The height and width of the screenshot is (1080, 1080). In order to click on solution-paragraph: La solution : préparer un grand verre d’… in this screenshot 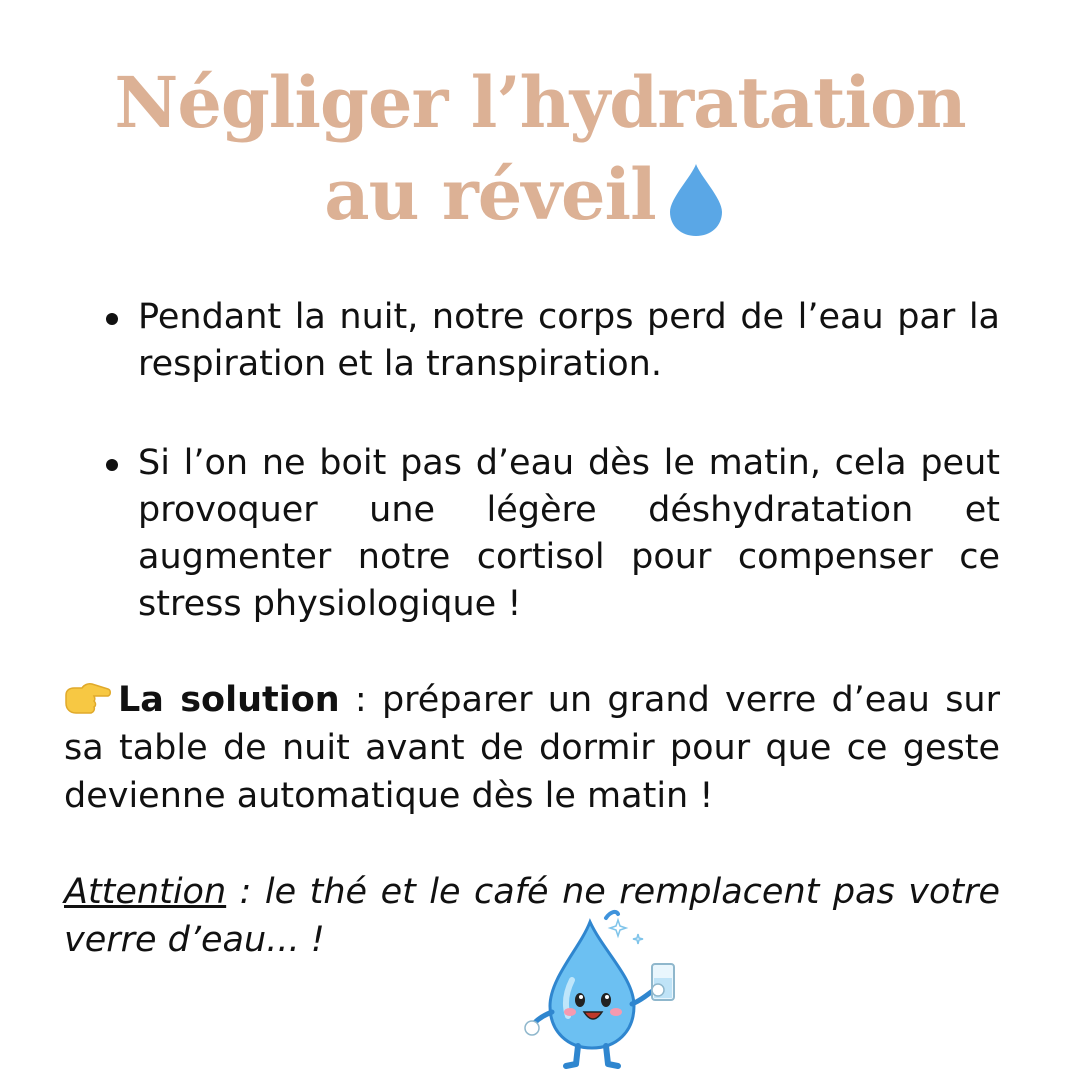, I will do `click(532, 748)`.